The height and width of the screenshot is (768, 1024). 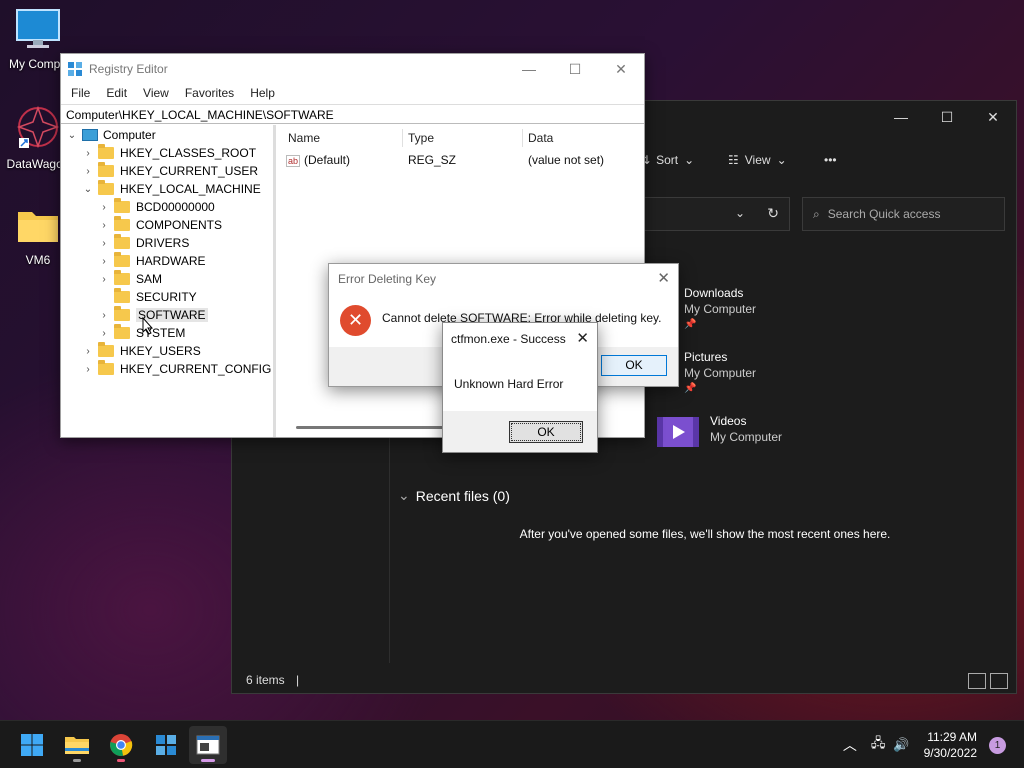 I want to click on notification-badge: 1, so click(x=997, y=745).